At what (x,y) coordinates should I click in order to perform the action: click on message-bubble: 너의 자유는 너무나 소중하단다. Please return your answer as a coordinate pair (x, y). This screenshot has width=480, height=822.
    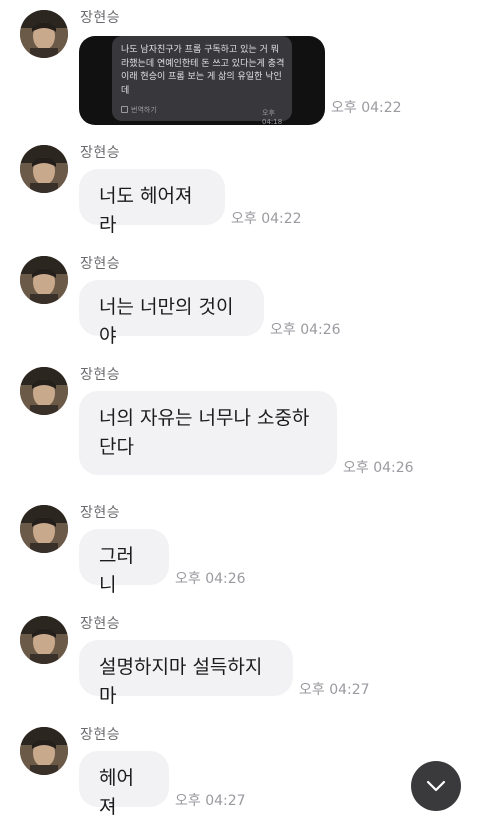
    Looking at the image, I should click on (208, 433).